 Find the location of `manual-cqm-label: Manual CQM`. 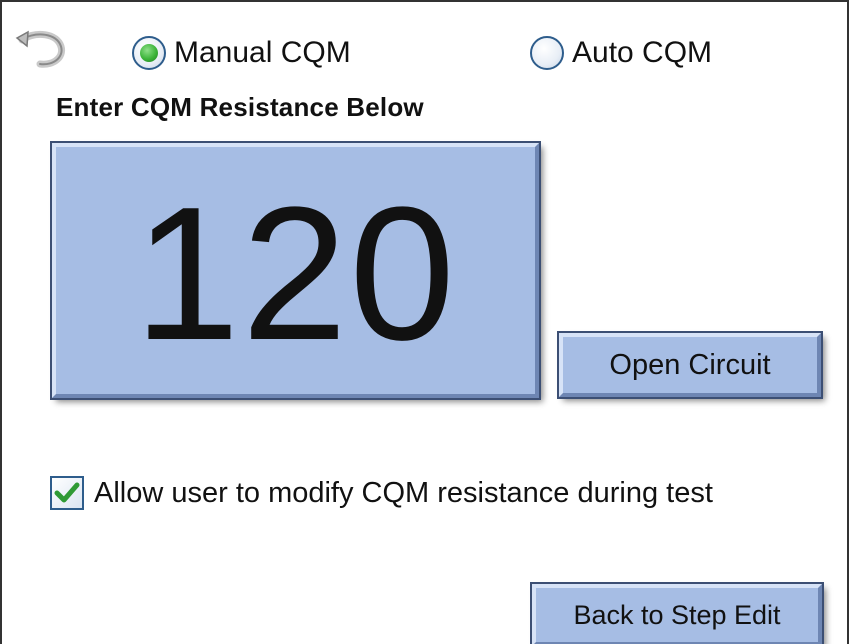

manual-cqm-label: Manual CQM is located at coordinates (262, 52).